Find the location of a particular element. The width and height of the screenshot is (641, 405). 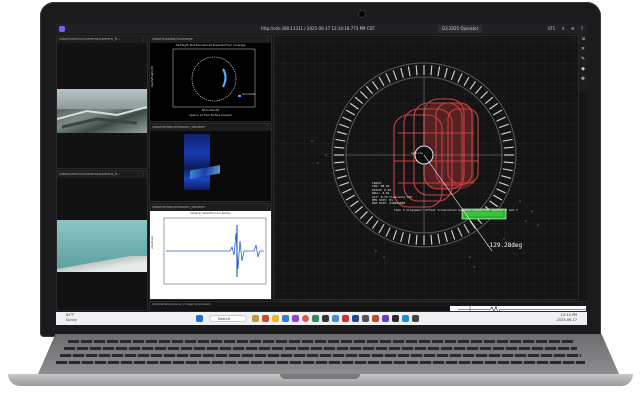

layout-selector: G3 2025 Operator is located at coordinates (460, 29).